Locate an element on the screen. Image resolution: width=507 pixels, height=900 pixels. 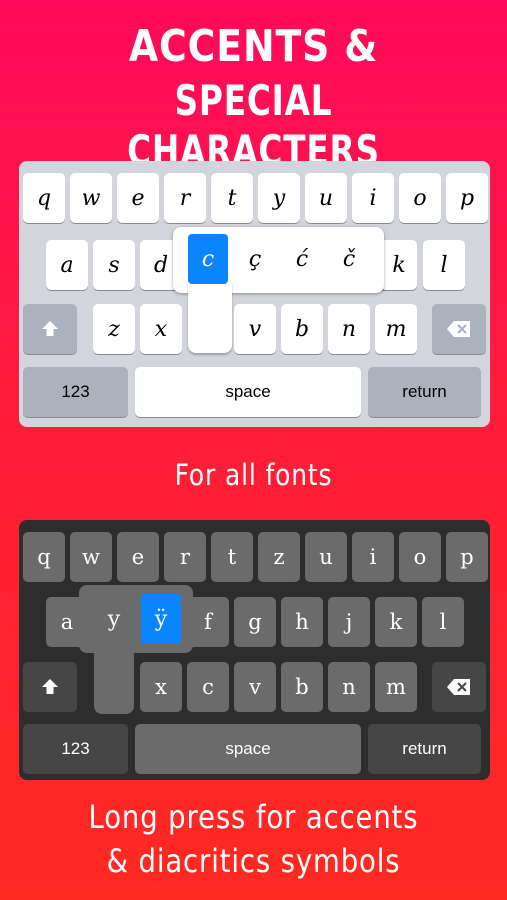
accent-option-c-caron: č is located at coordinates (349, 259).